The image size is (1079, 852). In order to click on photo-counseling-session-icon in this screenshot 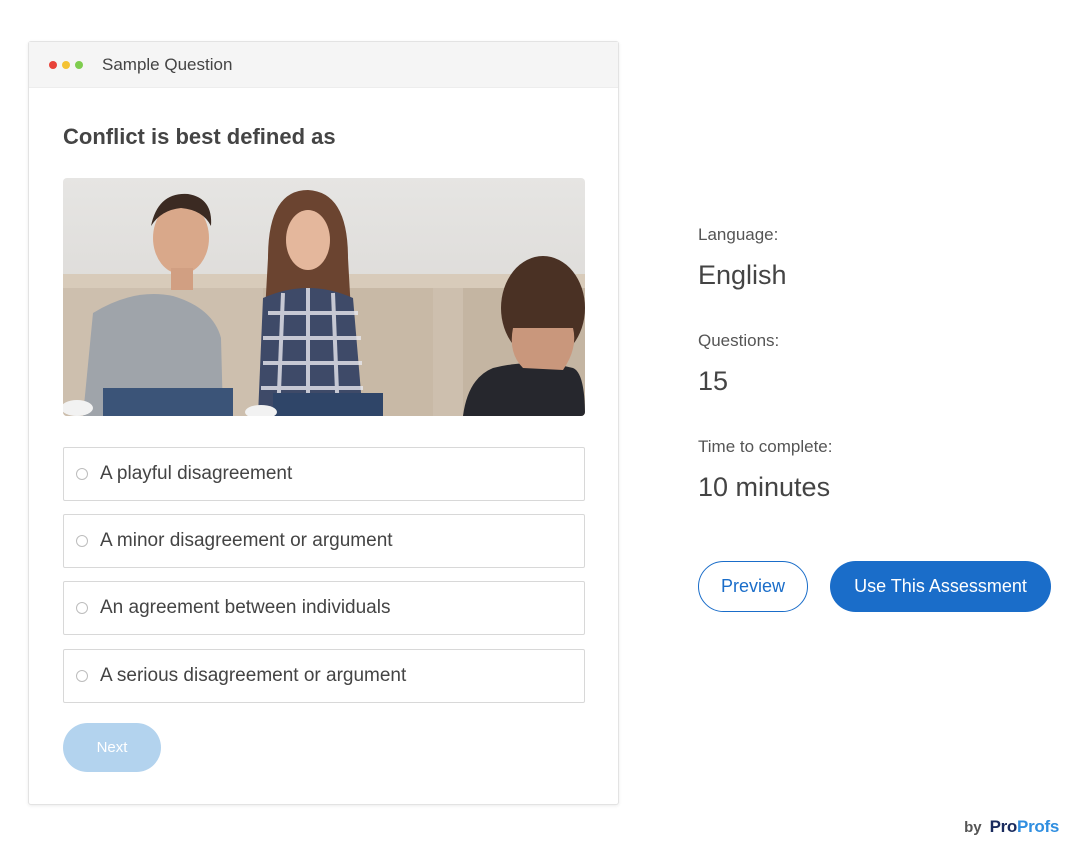, I will do `click(324, 303)`.